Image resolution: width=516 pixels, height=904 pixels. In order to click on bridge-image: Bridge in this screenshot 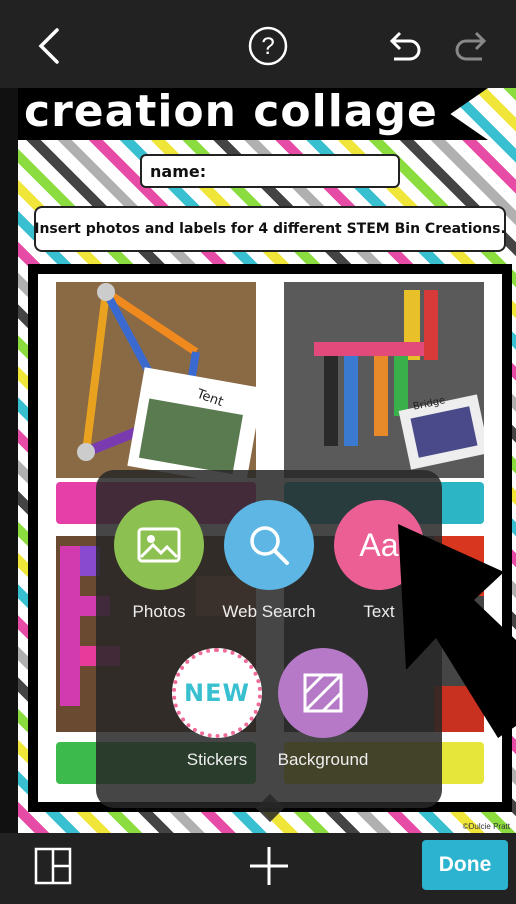, I will do `click(384, 380)`.